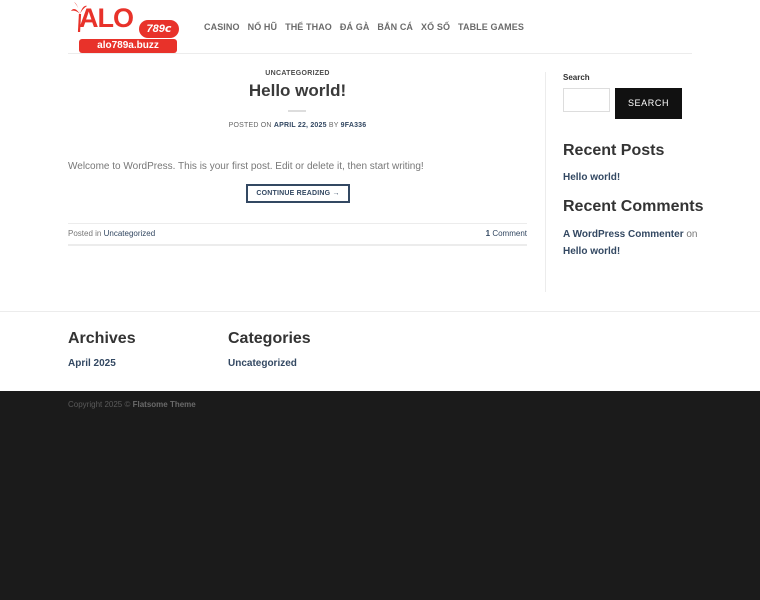 This screenshot has height=600, width=760. What do you see at coordinates (586, 100) in the screenshot?
I see `search-input` at bounding box center [586, 100].